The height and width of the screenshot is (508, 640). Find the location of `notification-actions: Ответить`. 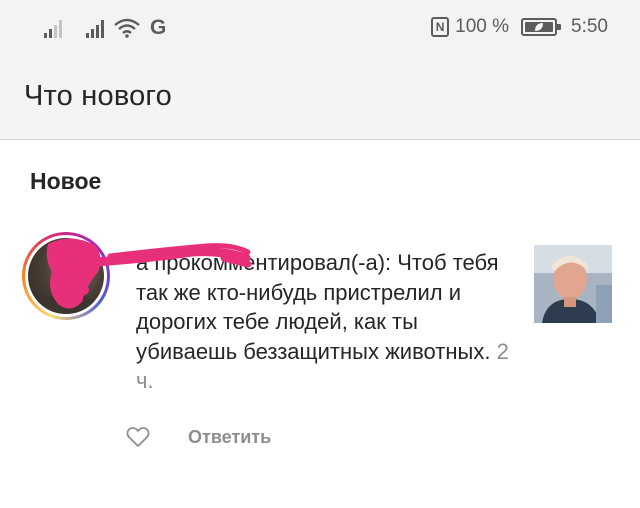

notification-actions: Ответить is located at coordinates (198, 437).